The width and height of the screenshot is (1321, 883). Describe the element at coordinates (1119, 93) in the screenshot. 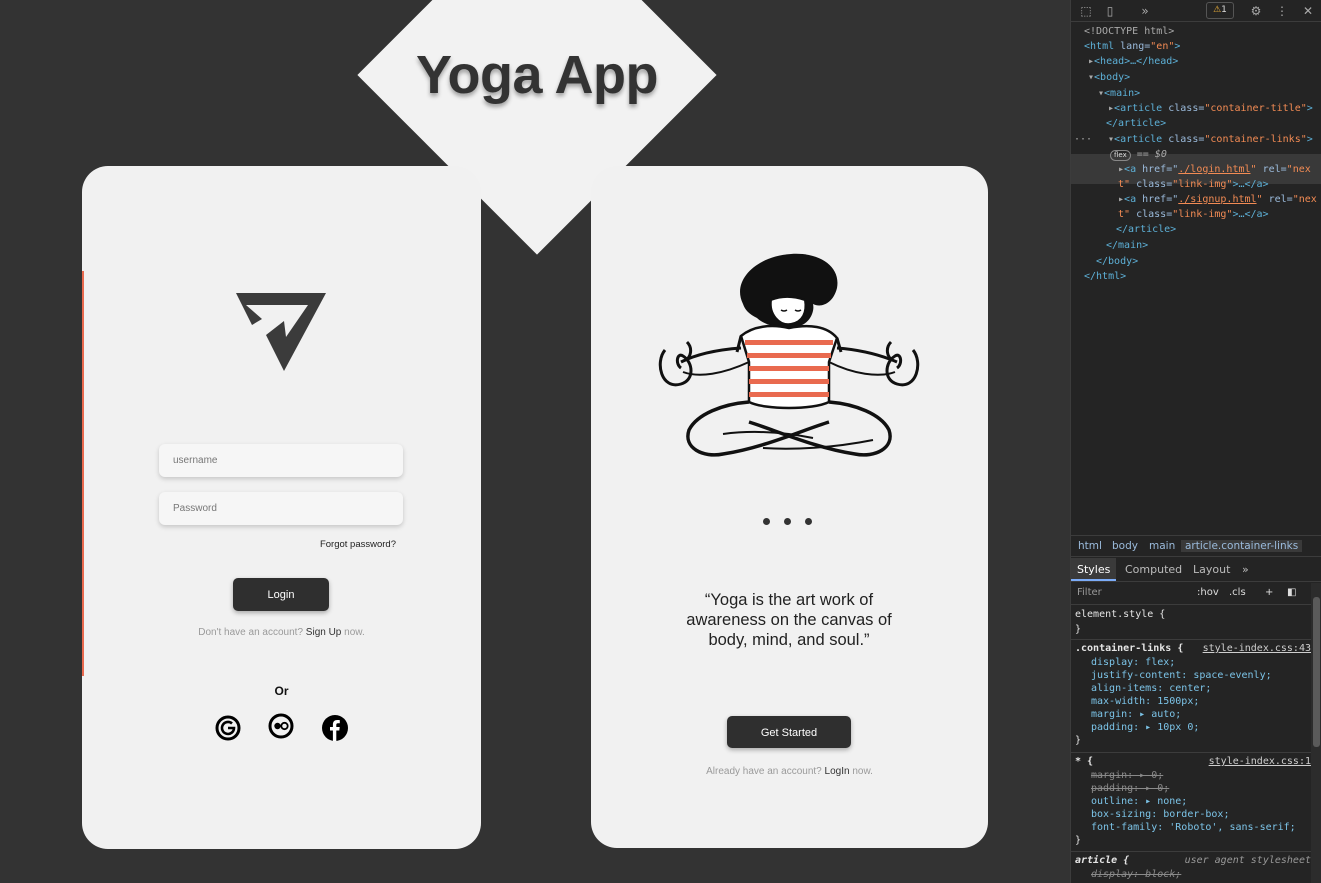

I see `dom-main-open: ▾<main>` at that location.